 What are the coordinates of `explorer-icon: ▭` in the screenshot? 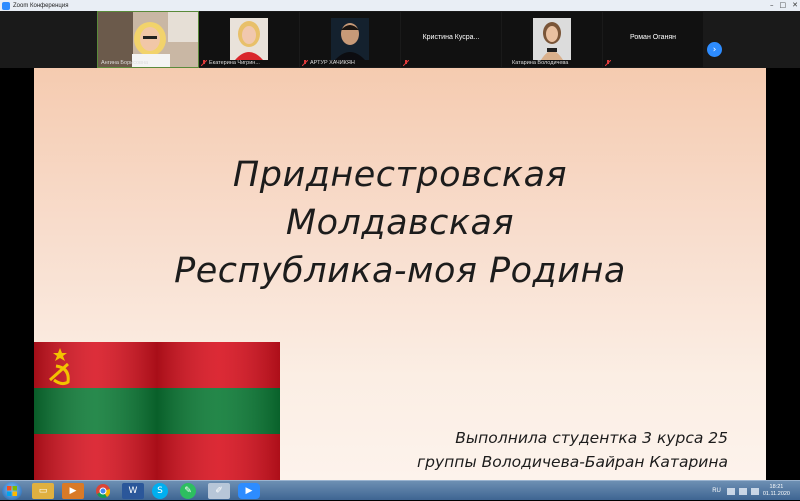 It's located at (43, 491).